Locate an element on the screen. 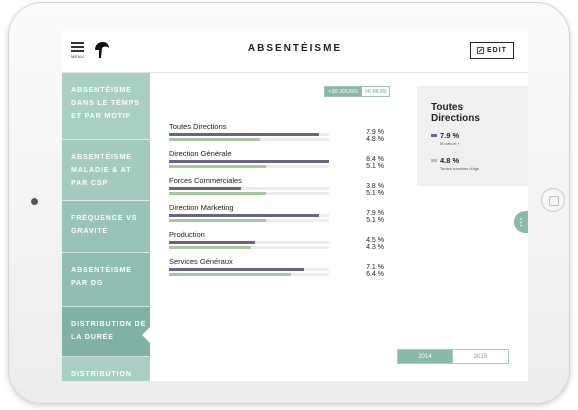 The width and height of the screenshot is (578, 410). value-label-direction-generale-series-1: 8.4 % is located at coordinates (375, 159).